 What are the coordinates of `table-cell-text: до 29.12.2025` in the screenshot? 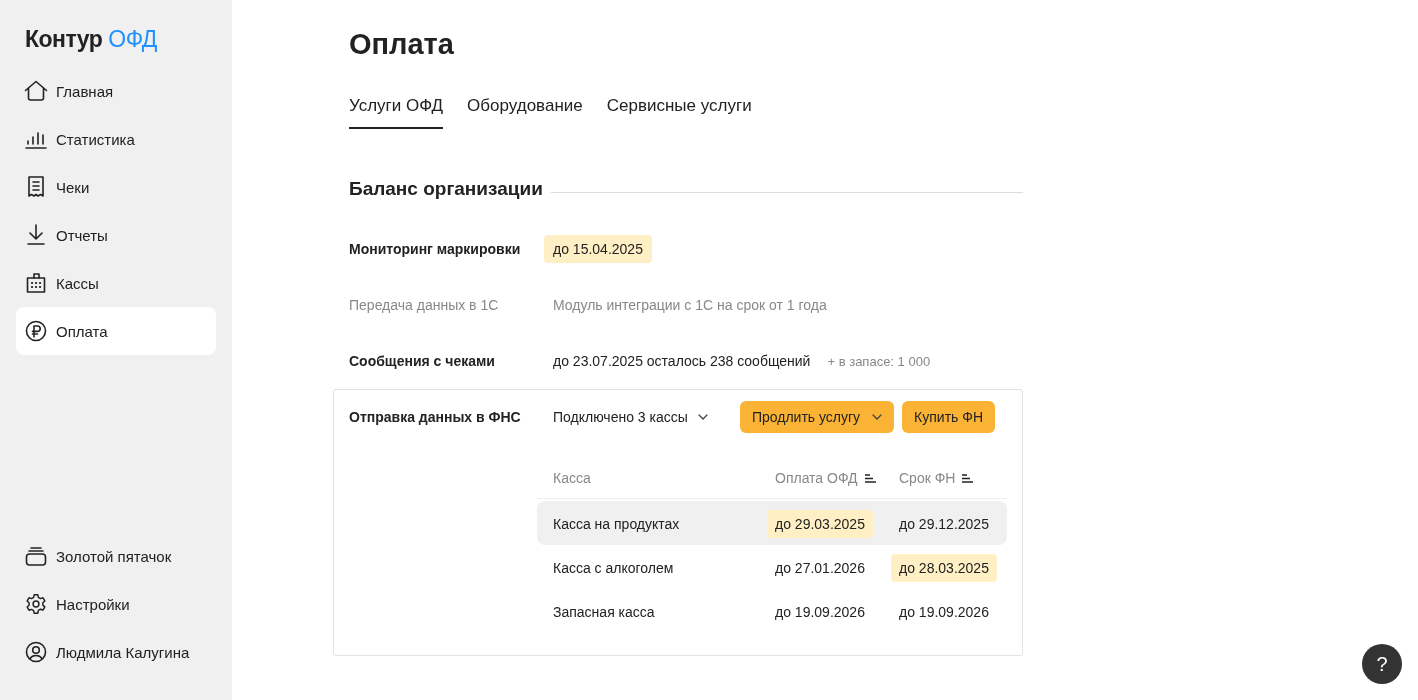 It's located at (944, 524).